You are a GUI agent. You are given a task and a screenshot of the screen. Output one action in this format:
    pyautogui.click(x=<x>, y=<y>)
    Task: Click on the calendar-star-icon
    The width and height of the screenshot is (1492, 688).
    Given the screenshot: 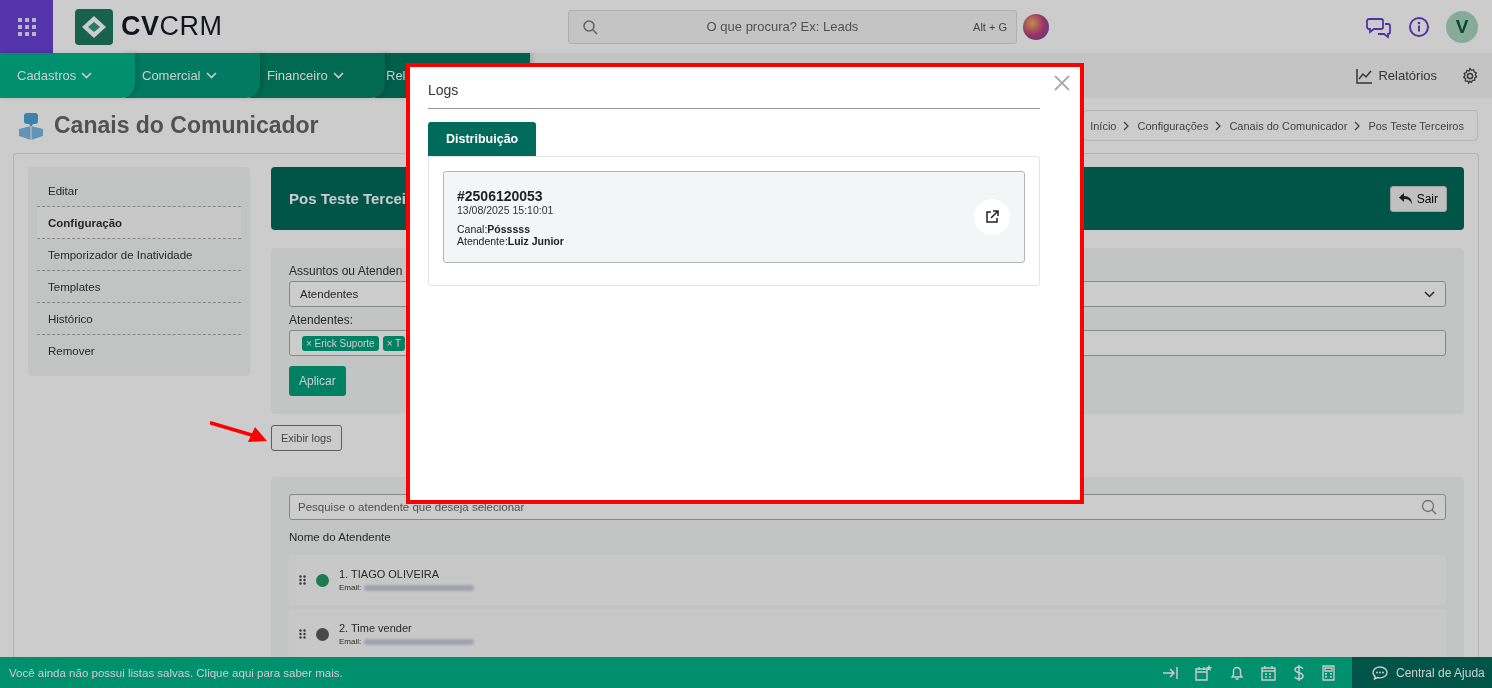 What is the action you would take?
    pyautogui.click(x=1204, y=672)
    